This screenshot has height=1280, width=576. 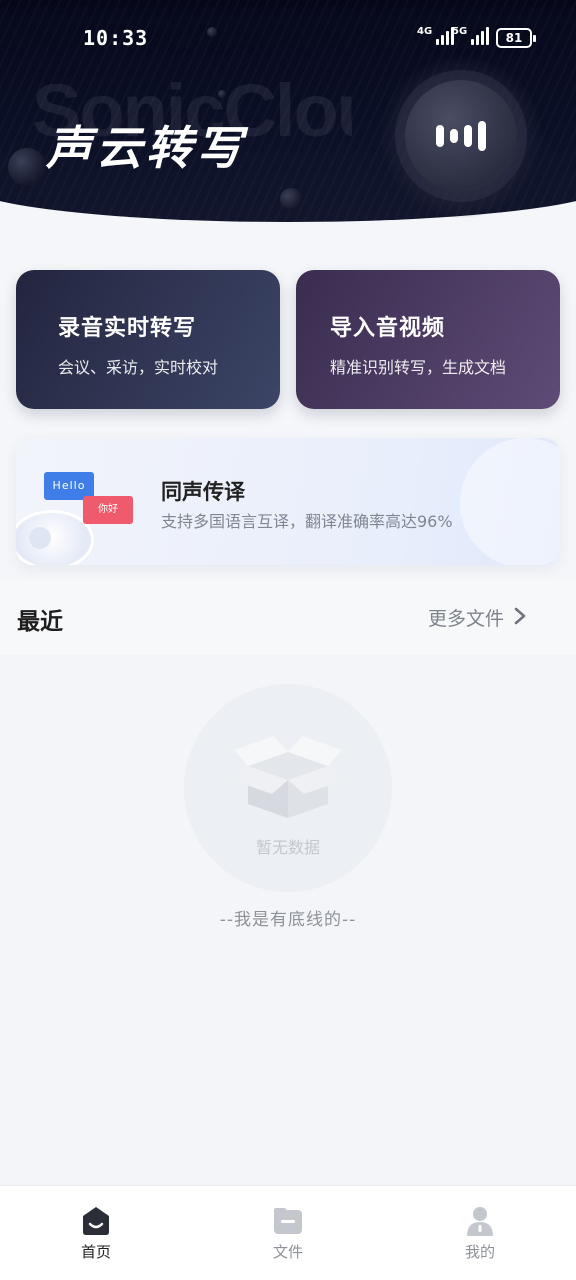 I want to click on empty-state: 暂无数据, so click(x=288, y=788).